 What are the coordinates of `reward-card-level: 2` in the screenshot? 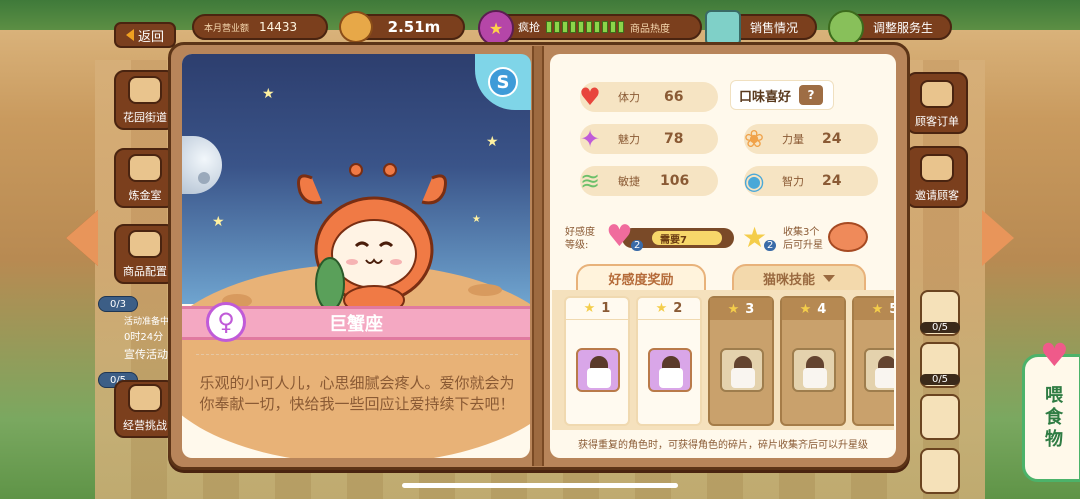 It's located at (678, 308).